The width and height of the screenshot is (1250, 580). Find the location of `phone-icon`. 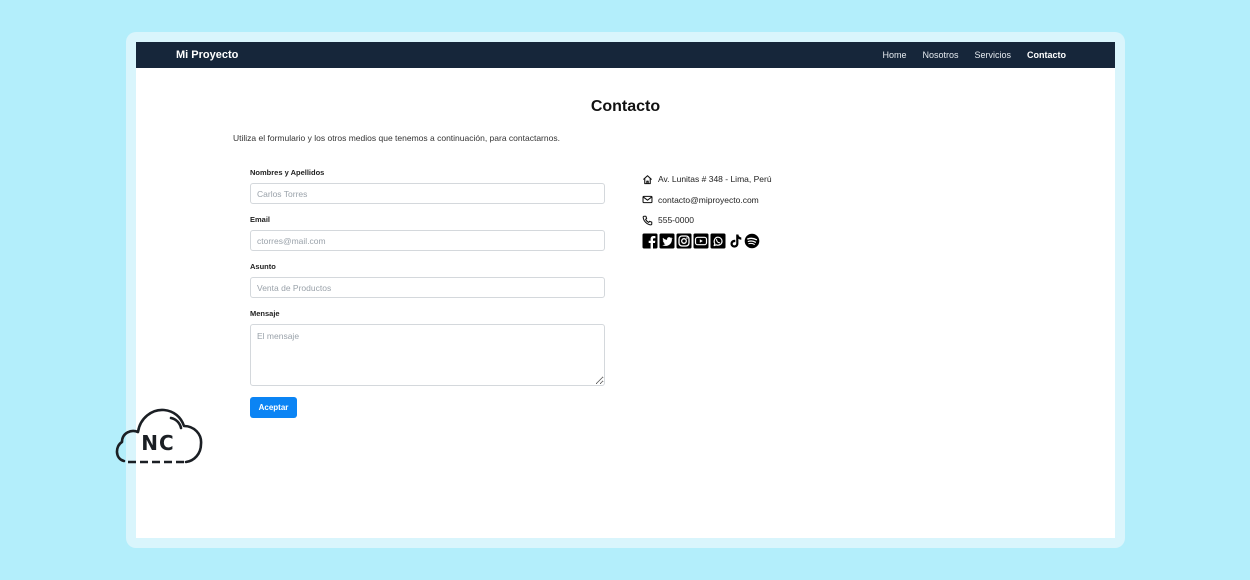

phone-icon is located at coordinates (647, 220).